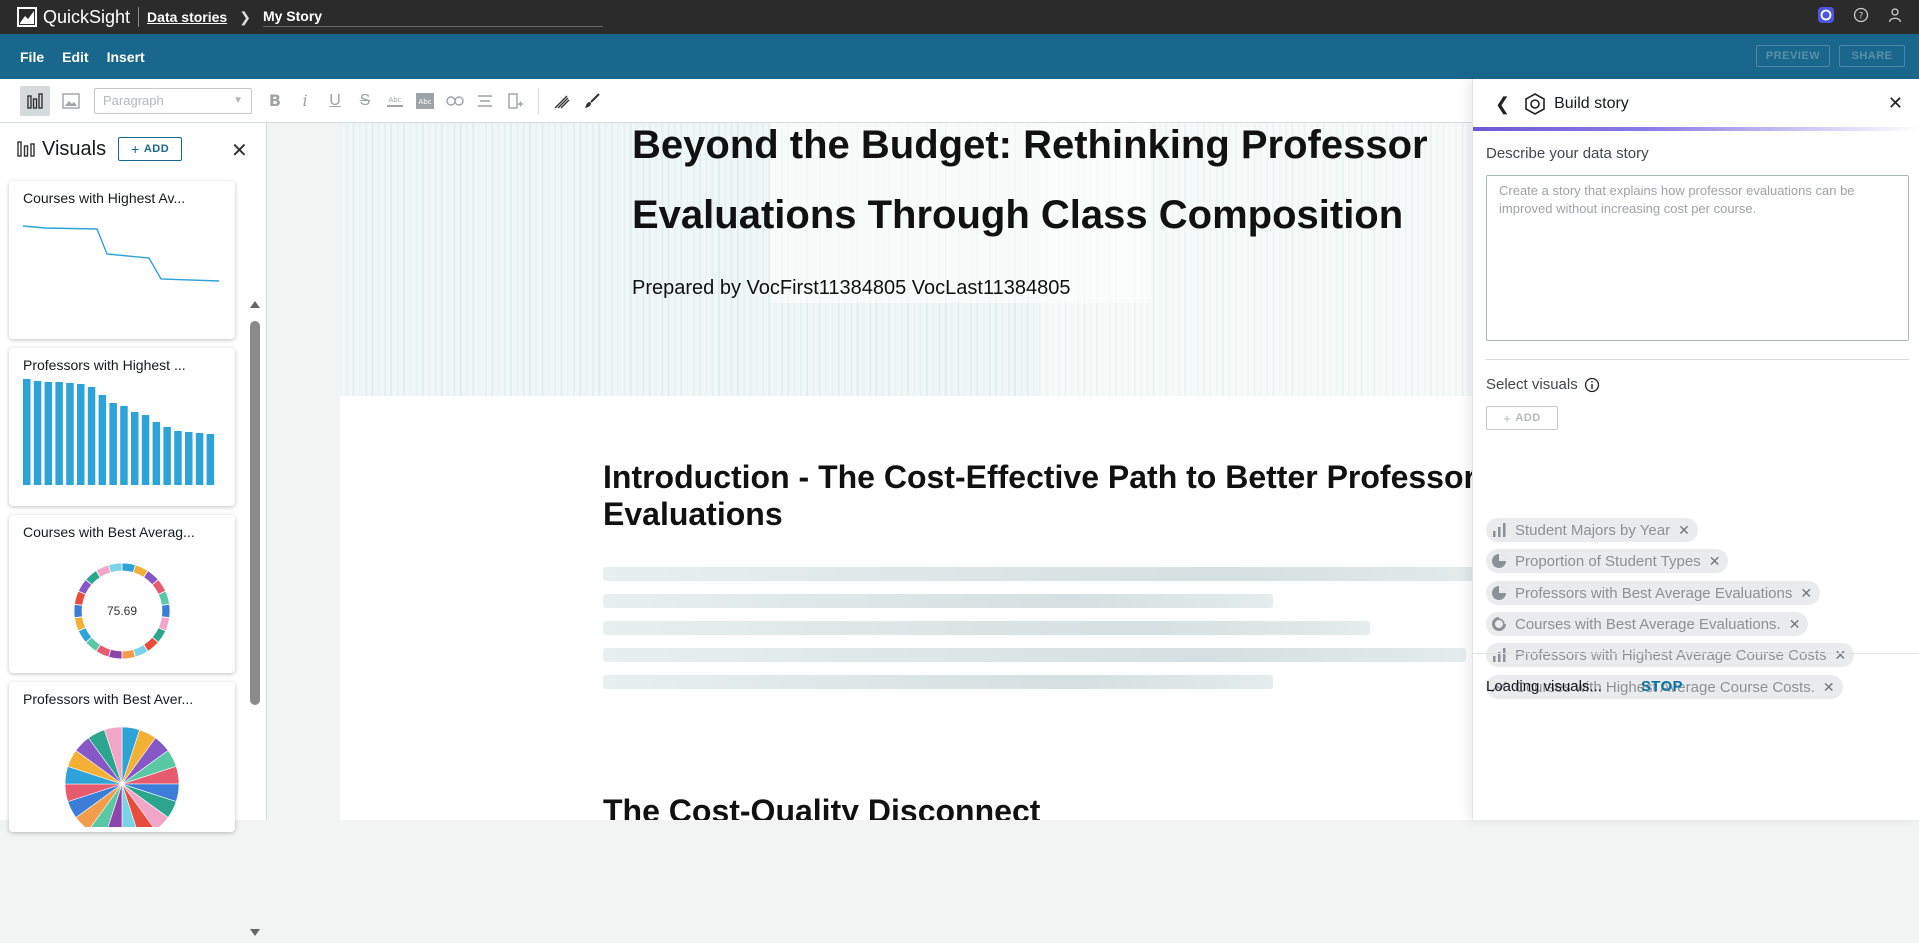 The image size is (1919, 943). Describe the element at coordinates (1522, 418) in the screenshot. I see `add-visuals-button: + ADD` at that location.